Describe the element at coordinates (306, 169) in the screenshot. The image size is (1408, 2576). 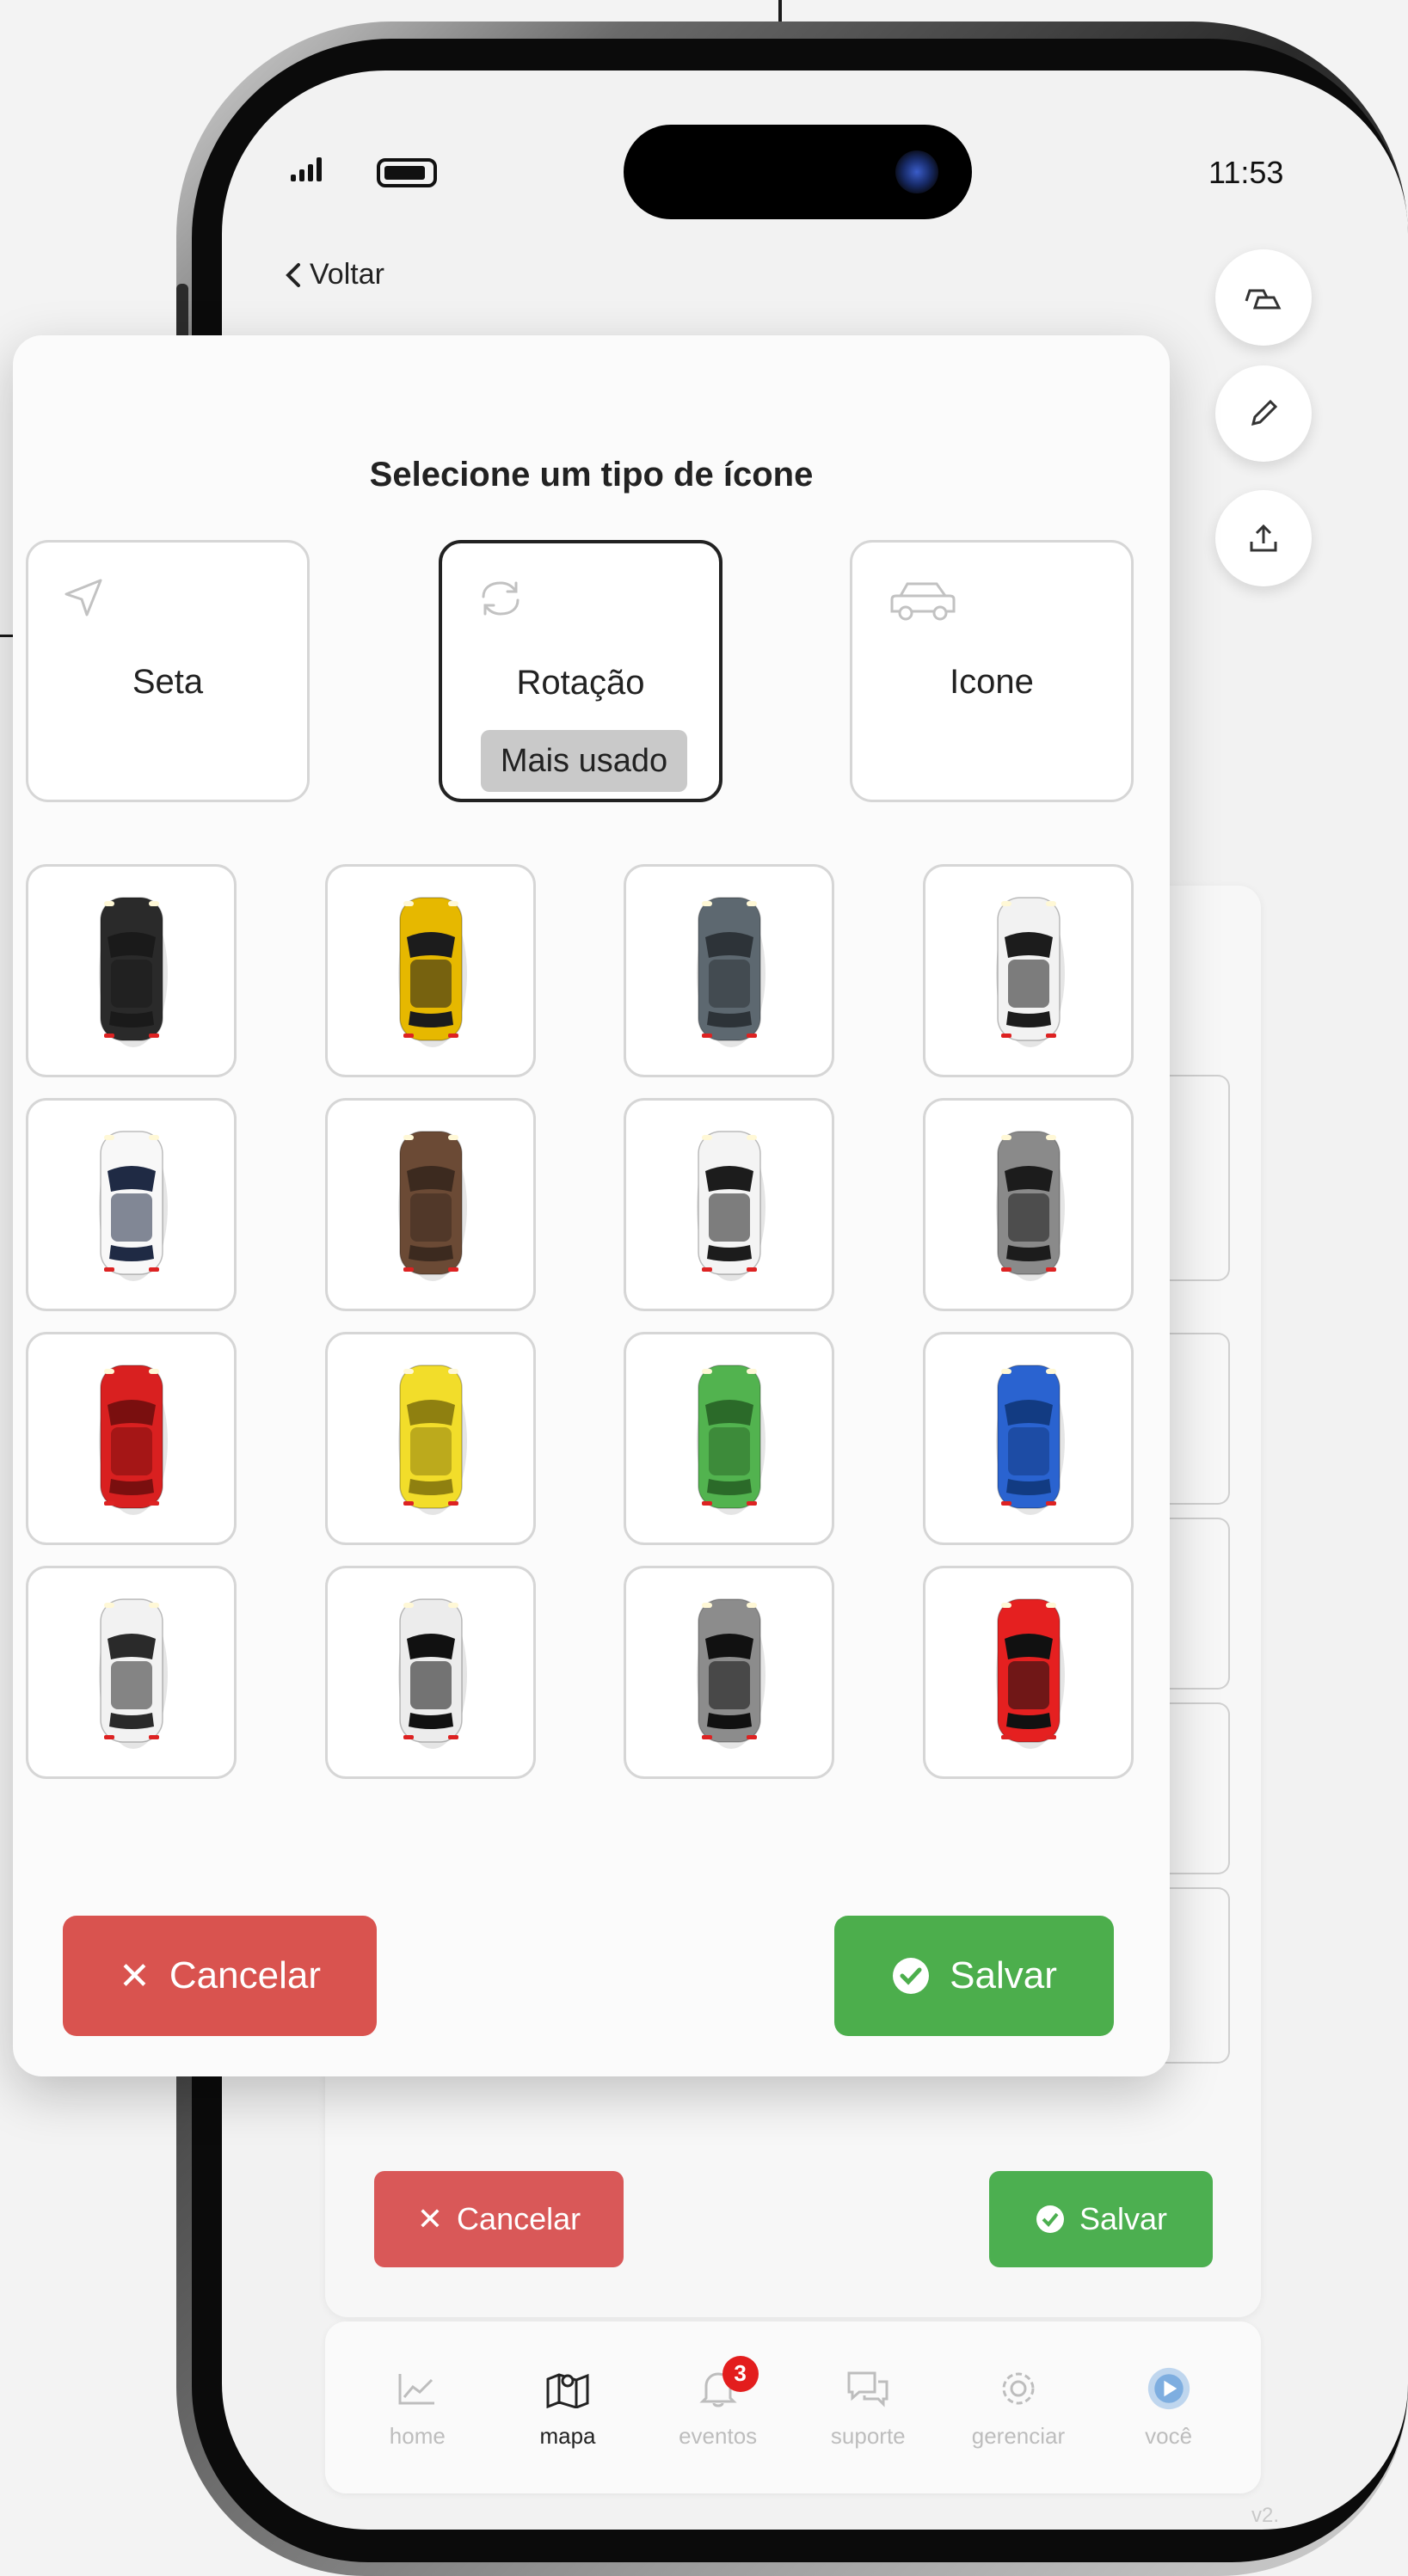
I see `signal-icon` at that location.